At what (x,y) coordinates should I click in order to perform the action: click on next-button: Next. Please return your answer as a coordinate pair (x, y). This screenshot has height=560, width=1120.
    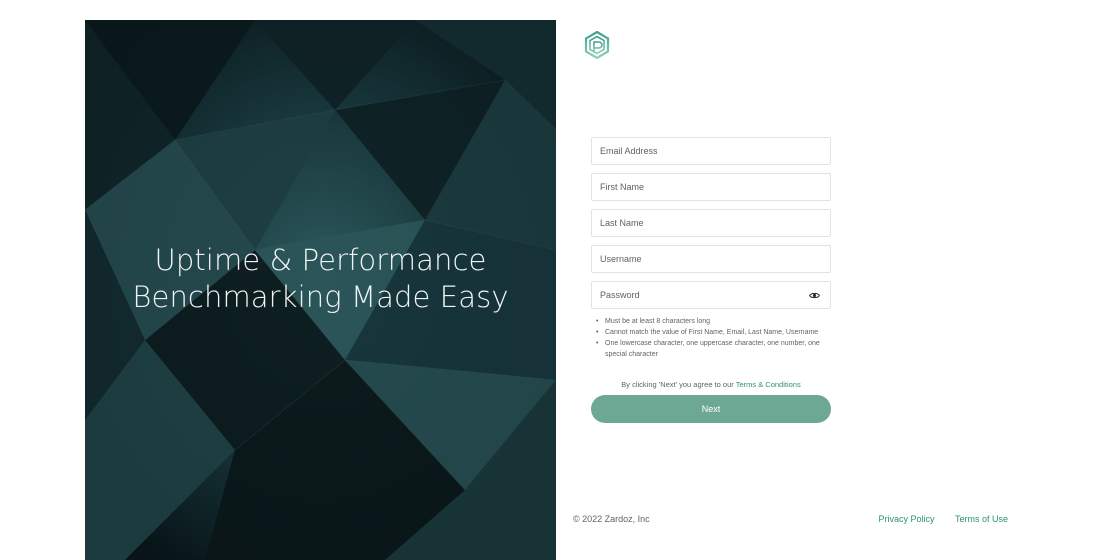
    Looking at the image, I should click on (711, 409).